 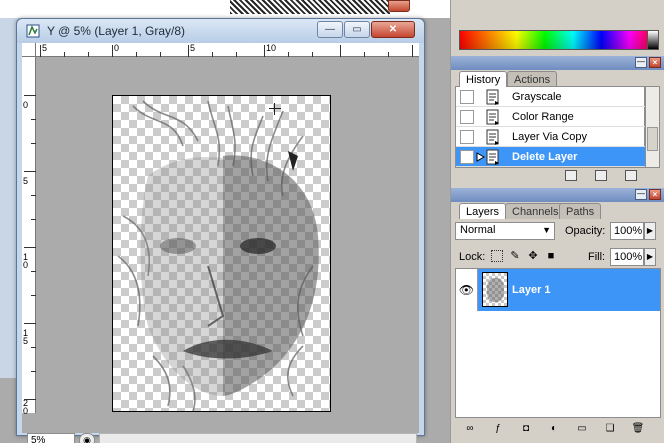 What do you see at coordinates (271, 48) in the screenshot?
I see `ruler-h-label: 10` at bounding box center [271, 48].